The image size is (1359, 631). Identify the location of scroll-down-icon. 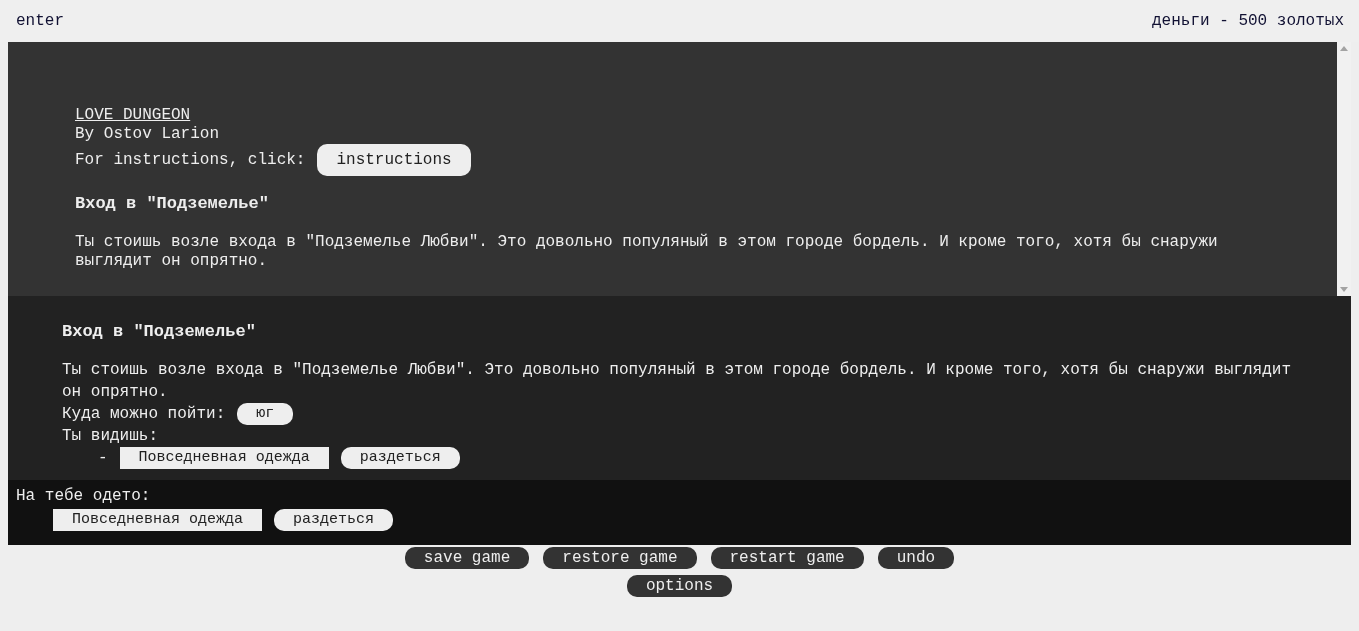
(1344, 289).